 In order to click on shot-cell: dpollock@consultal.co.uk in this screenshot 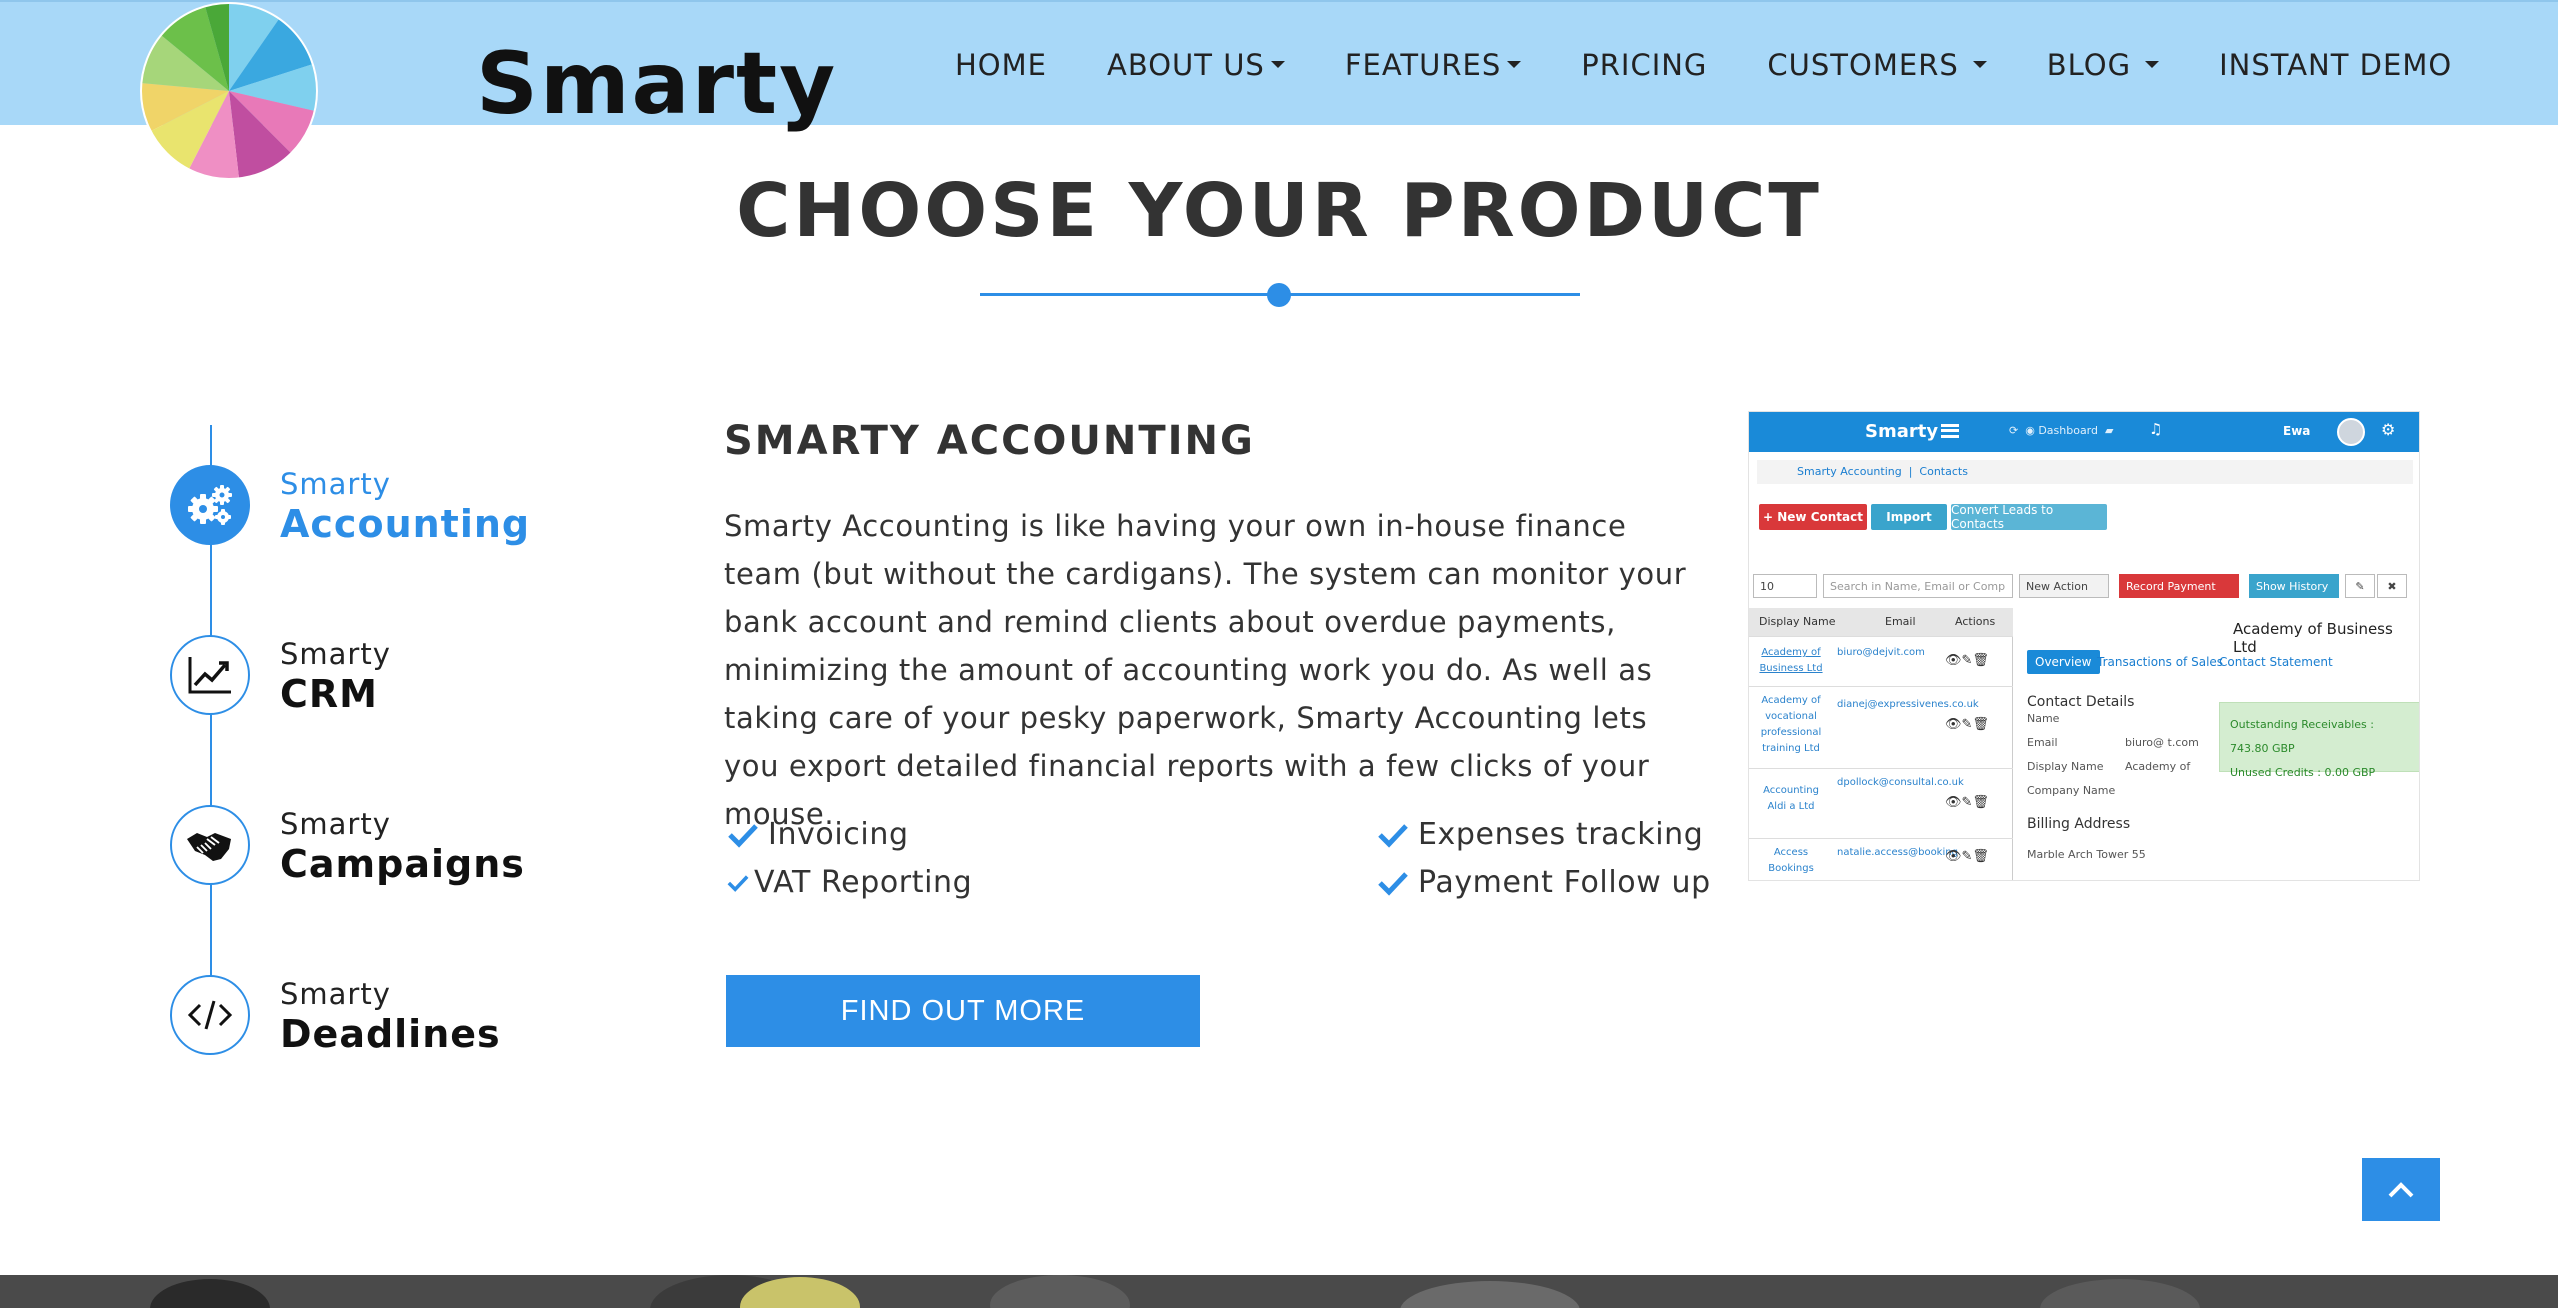, I will do `click(1900, 782)`.